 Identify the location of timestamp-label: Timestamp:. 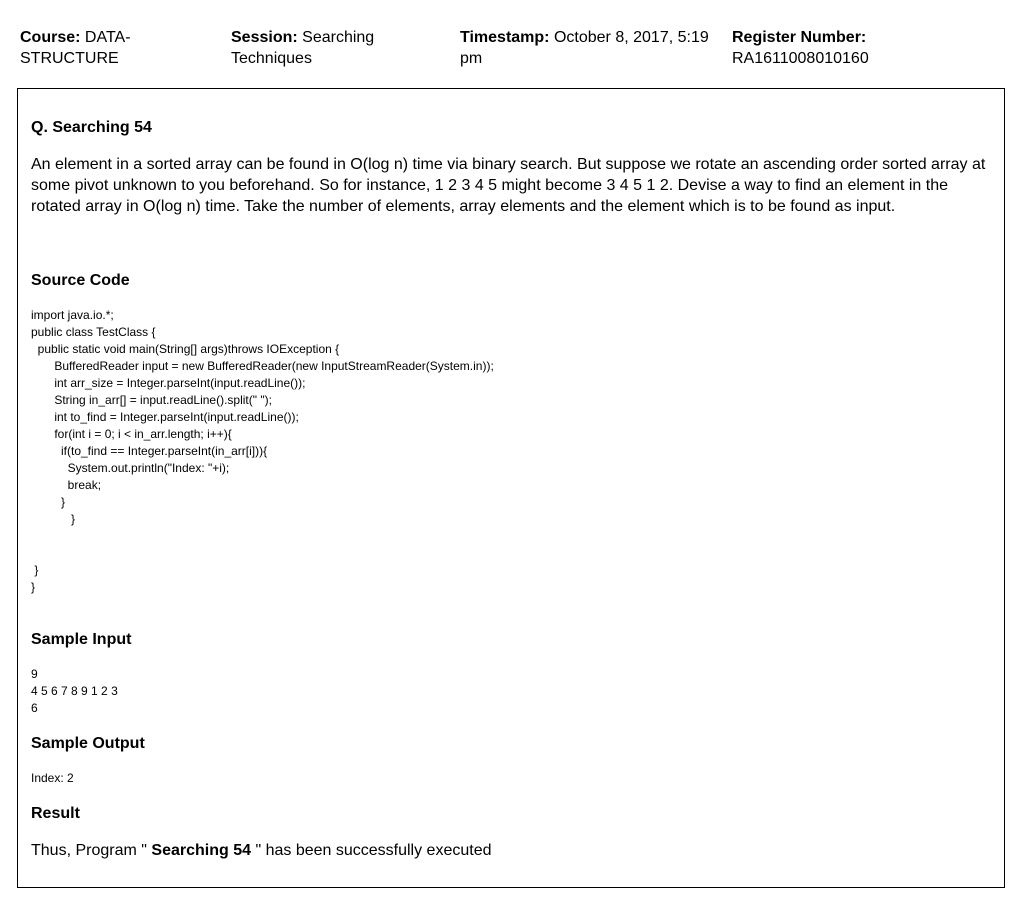
(505, 37).